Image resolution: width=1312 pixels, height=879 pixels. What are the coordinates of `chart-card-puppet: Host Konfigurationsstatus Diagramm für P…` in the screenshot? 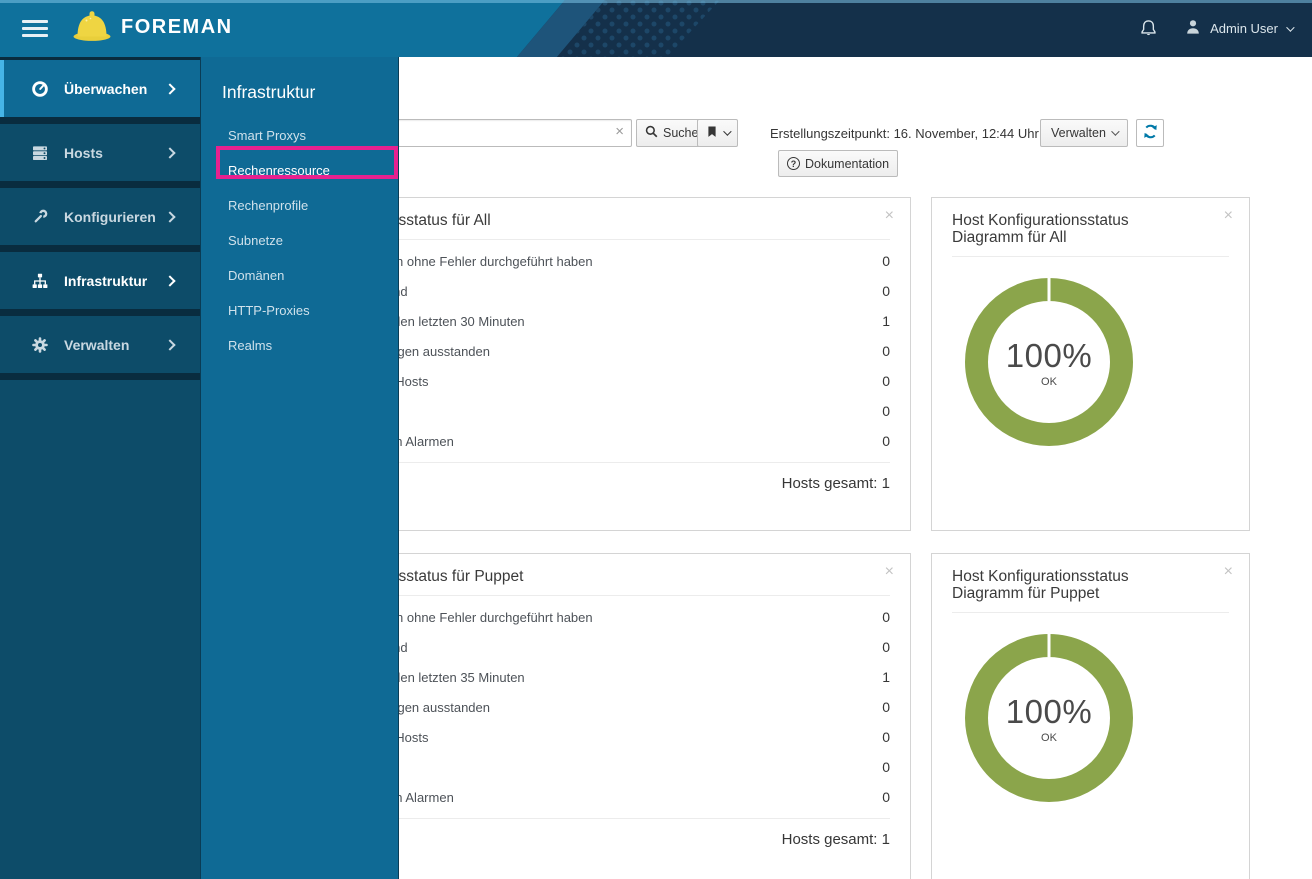 It's located at (1090, 716).